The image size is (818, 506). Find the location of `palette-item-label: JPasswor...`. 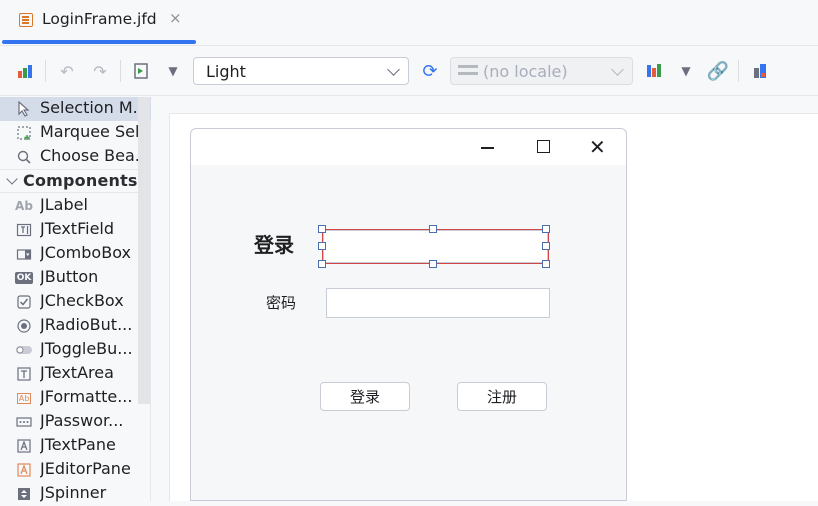

palette-item-label: JPasswor... is located at coordinates (82, 420).